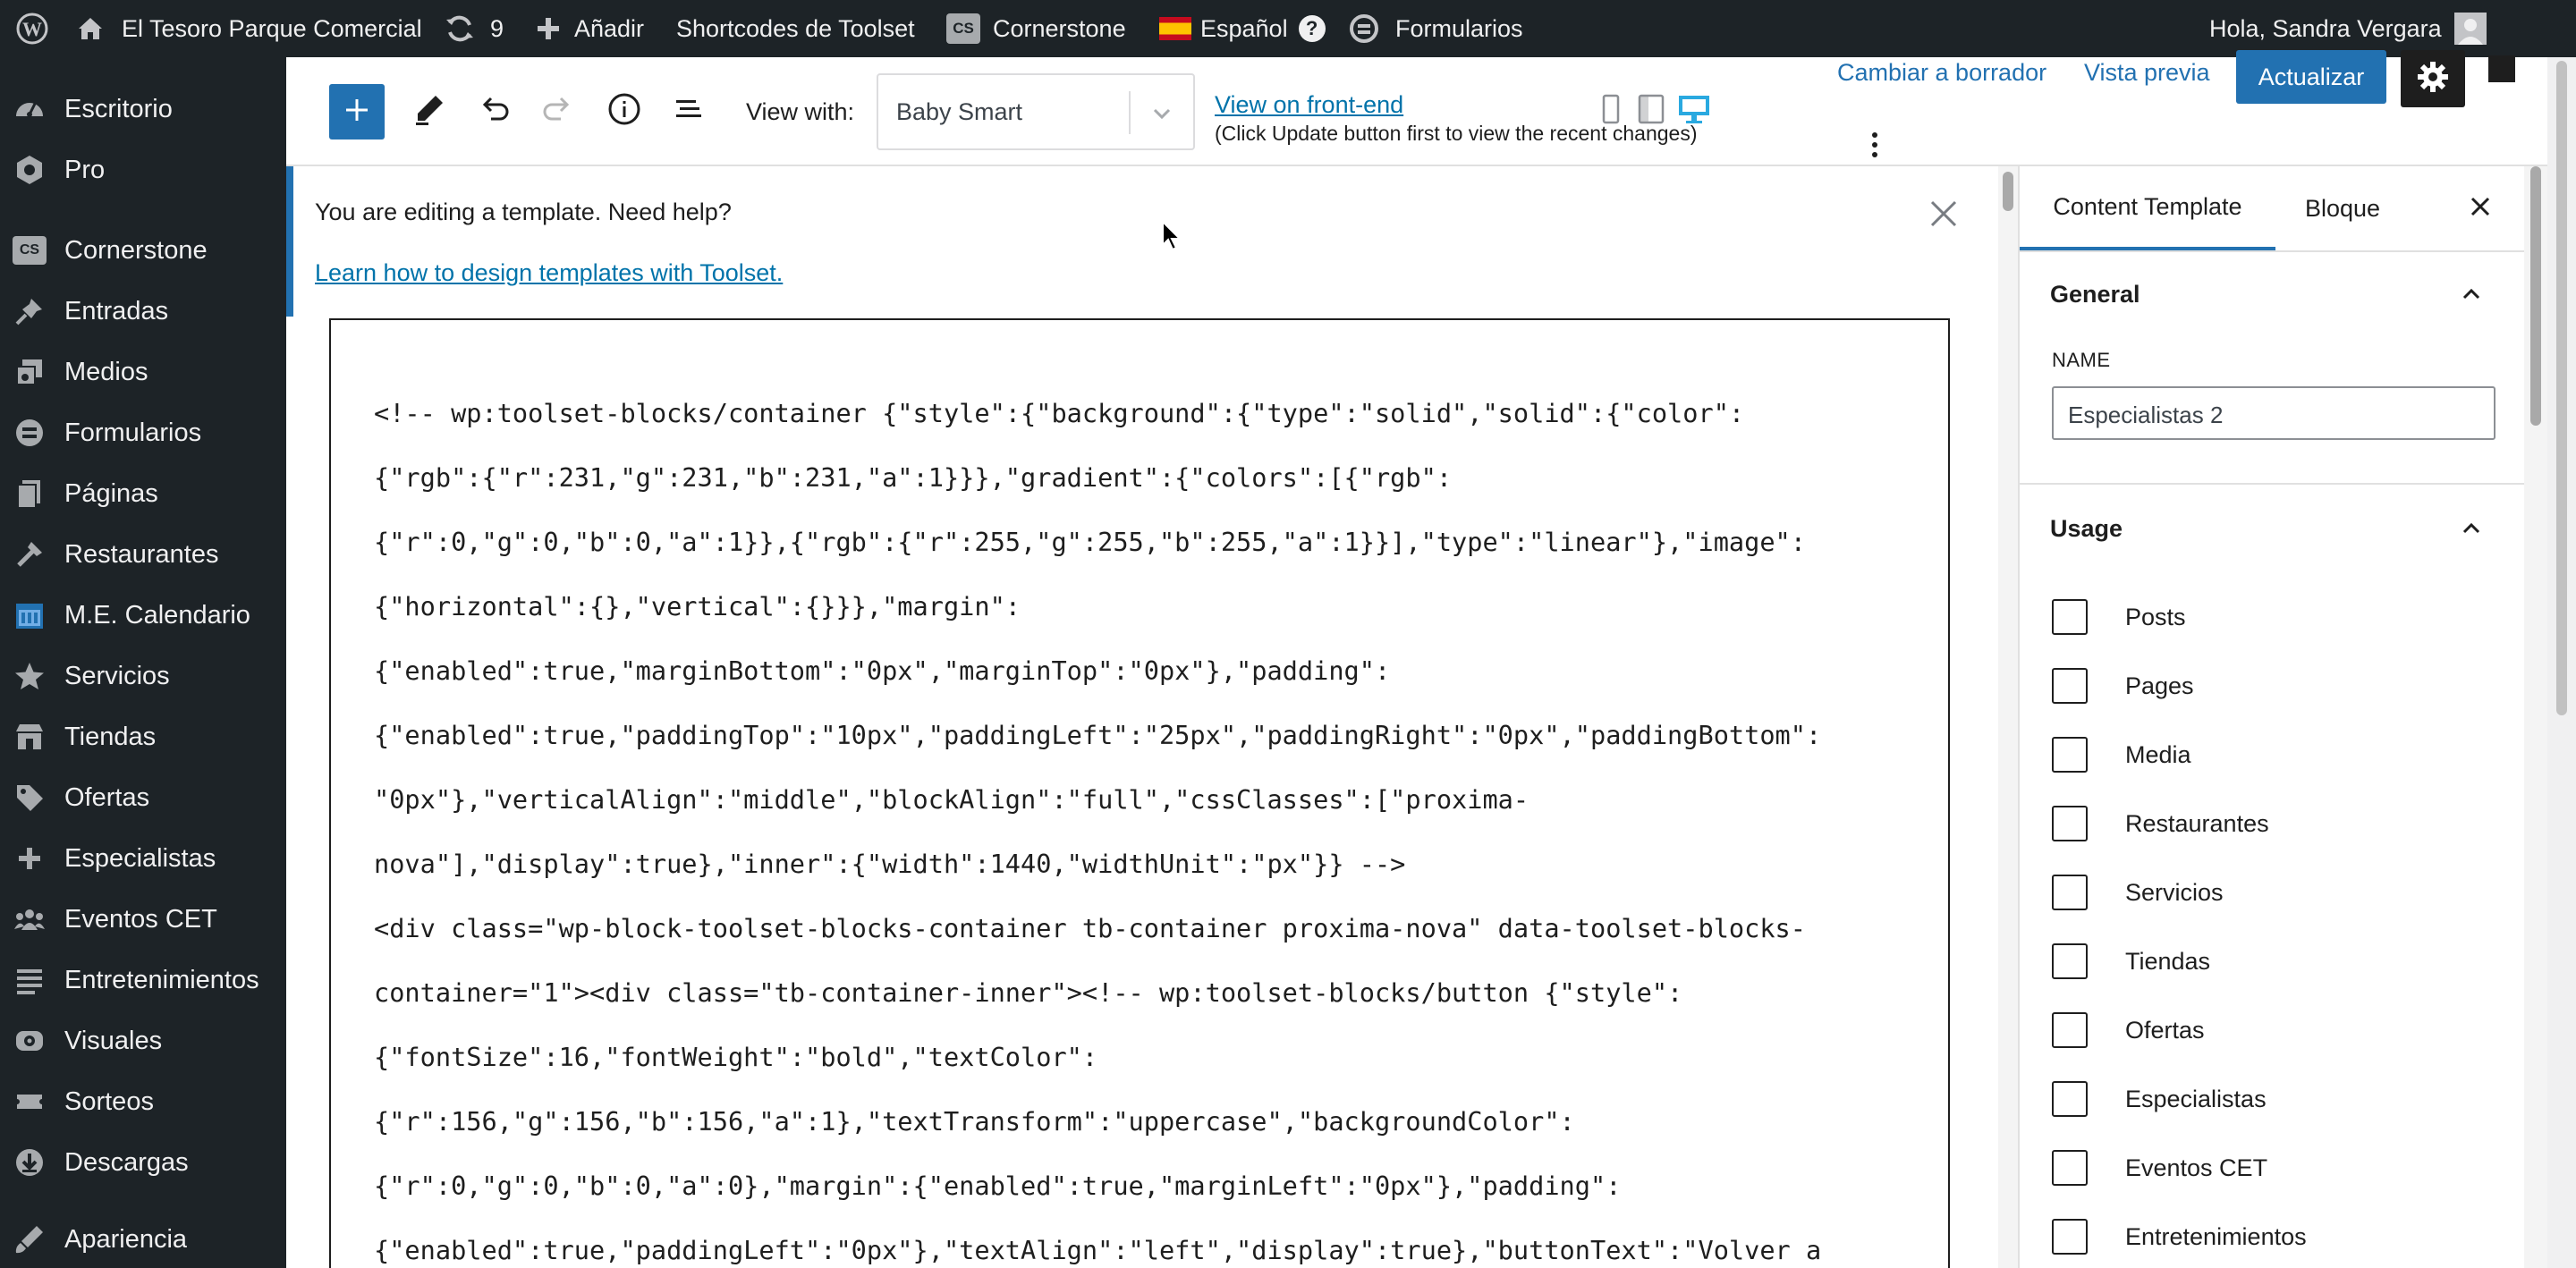 Image resolution: width=2576 pixels, height=1268 pixels. What do you see at coordinates (2501, 68) in the screenshot?
I see `toolset-plugin-icon` at bounding box center [2501, 68].